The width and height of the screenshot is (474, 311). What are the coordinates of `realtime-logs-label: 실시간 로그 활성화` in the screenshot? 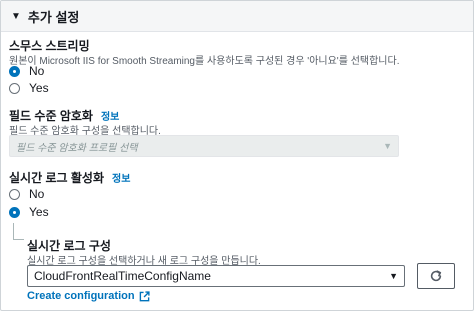 It's located at (56, 178).